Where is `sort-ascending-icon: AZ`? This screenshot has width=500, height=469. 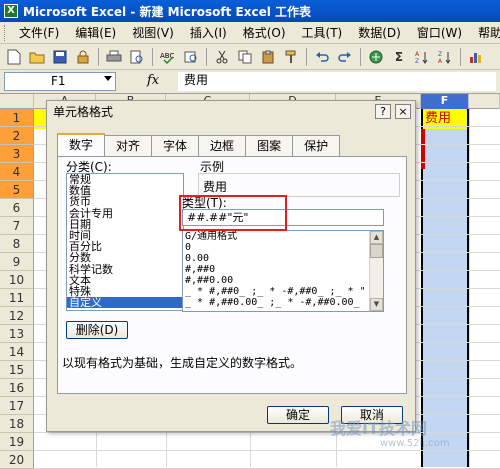
sort-ascending-icon: AZ is located at coordinates (422, 57).